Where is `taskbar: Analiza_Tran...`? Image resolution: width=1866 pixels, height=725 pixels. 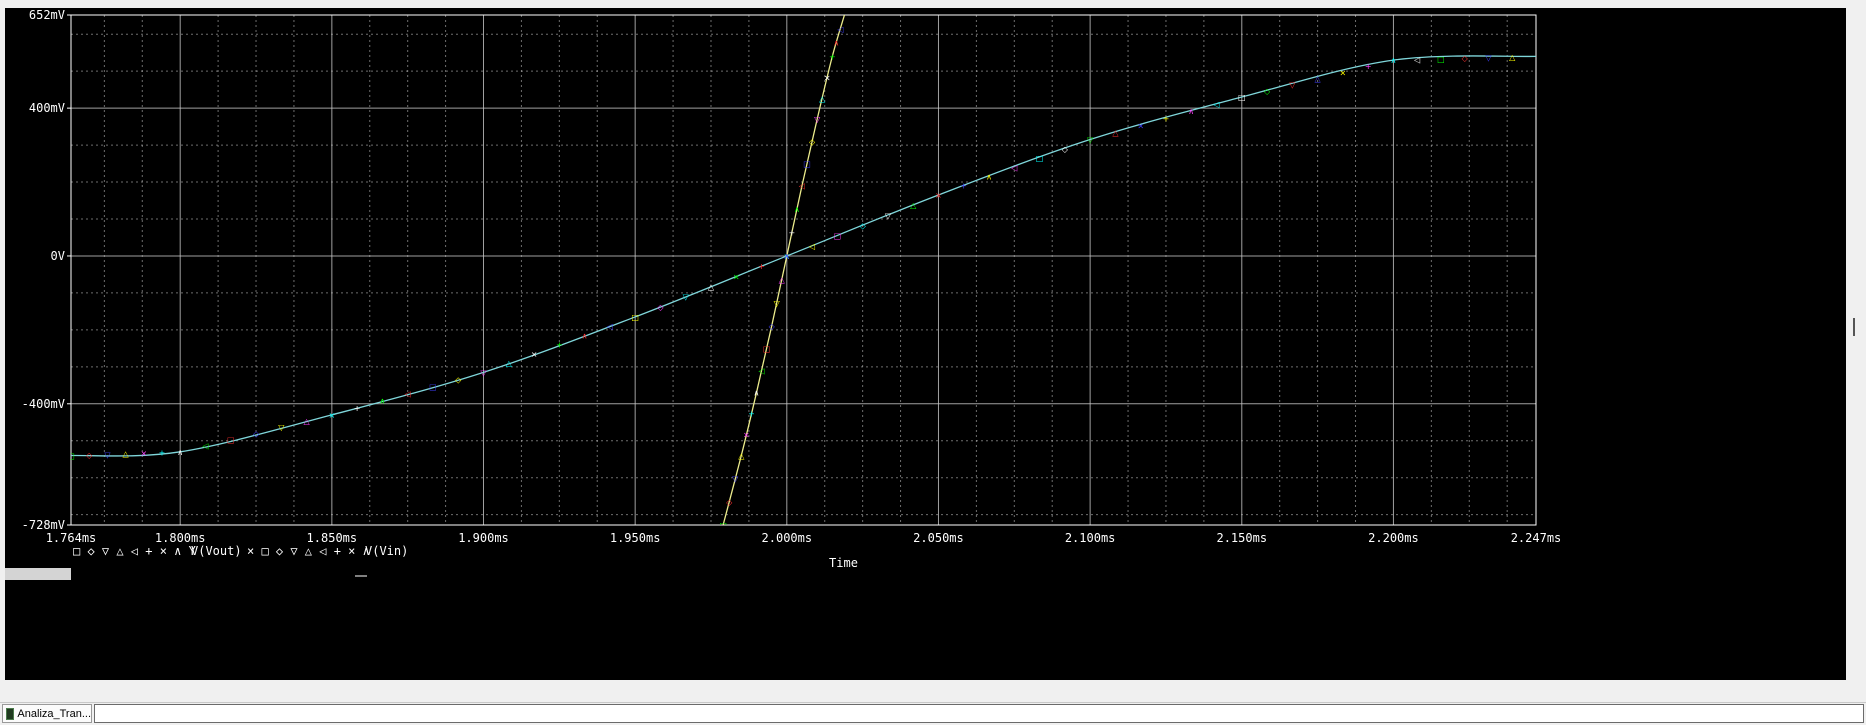
taskbar: Analiza_Tran... is located at coordinates (933, 713).